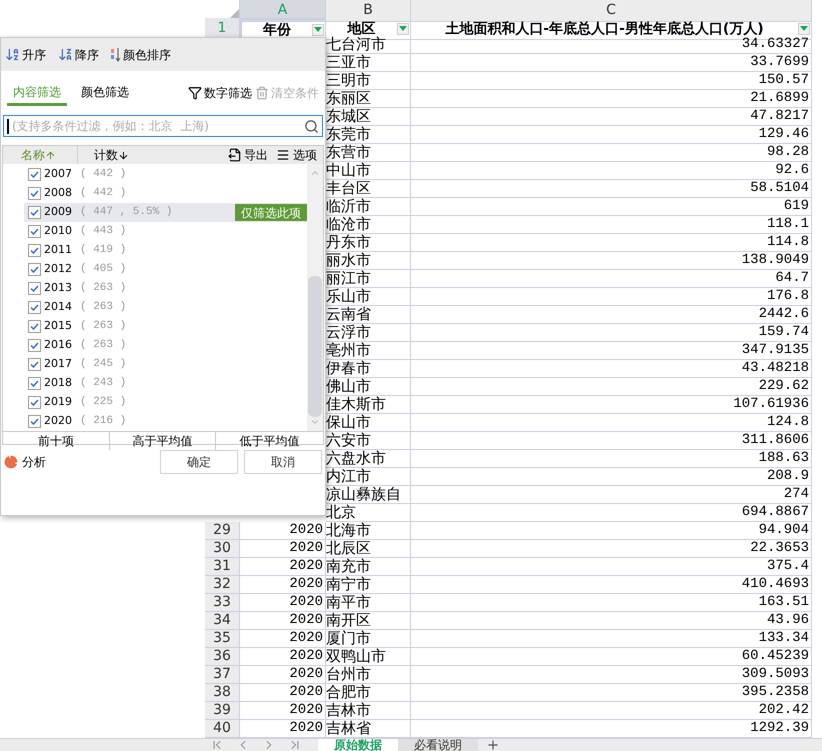 The width and height of the screenshot is (822, 751). Describe the element at coordinates (37, 93) in the screenshot. I see `filter-tab: 内容筛选` at that location.